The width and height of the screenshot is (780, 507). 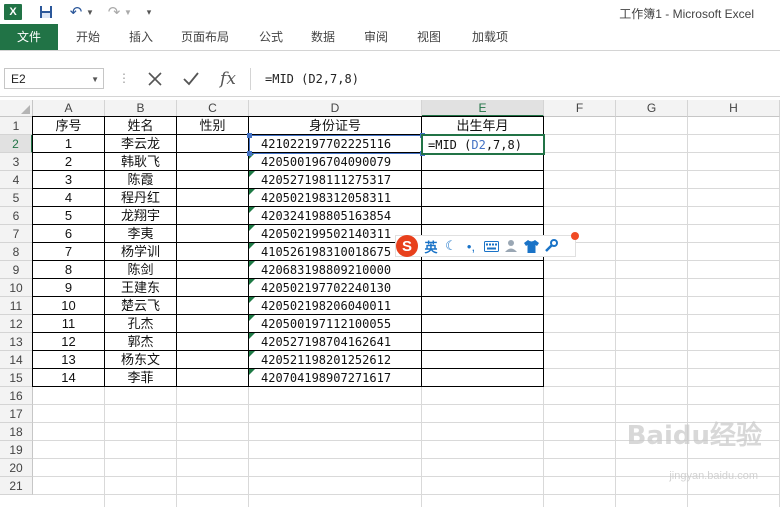 What do you see at coordinates (271, 37) in the screenshot?
I see `tab-formulas: 公式` at bounding box center [271, 37].